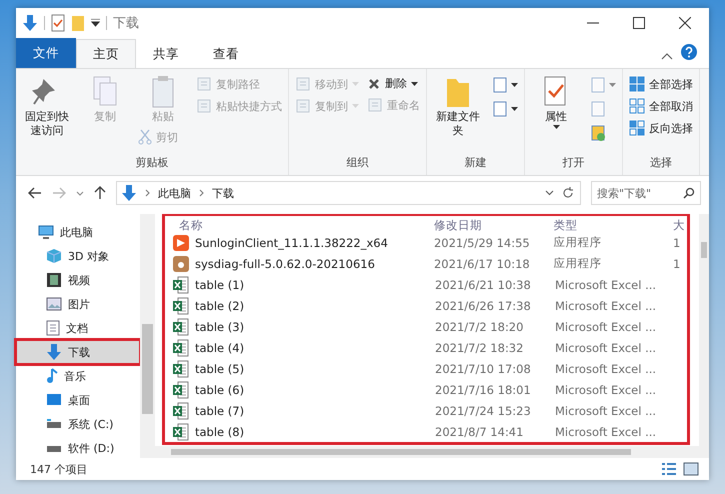  I want to click on nav-item: 图片, so click(78, 304).